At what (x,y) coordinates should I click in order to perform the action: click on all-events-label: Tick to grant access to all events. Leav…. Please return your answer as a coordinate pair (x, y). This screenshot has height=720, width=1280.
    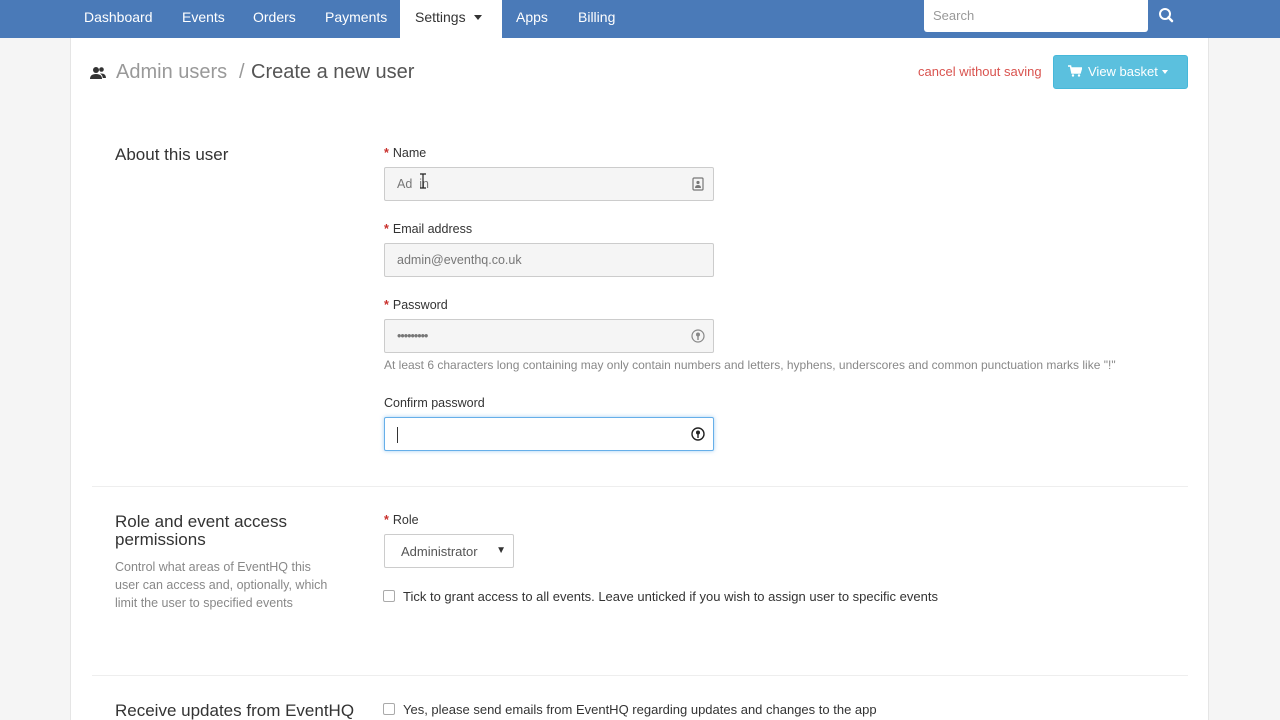
    Looking at the image, I should click on (670, 596).